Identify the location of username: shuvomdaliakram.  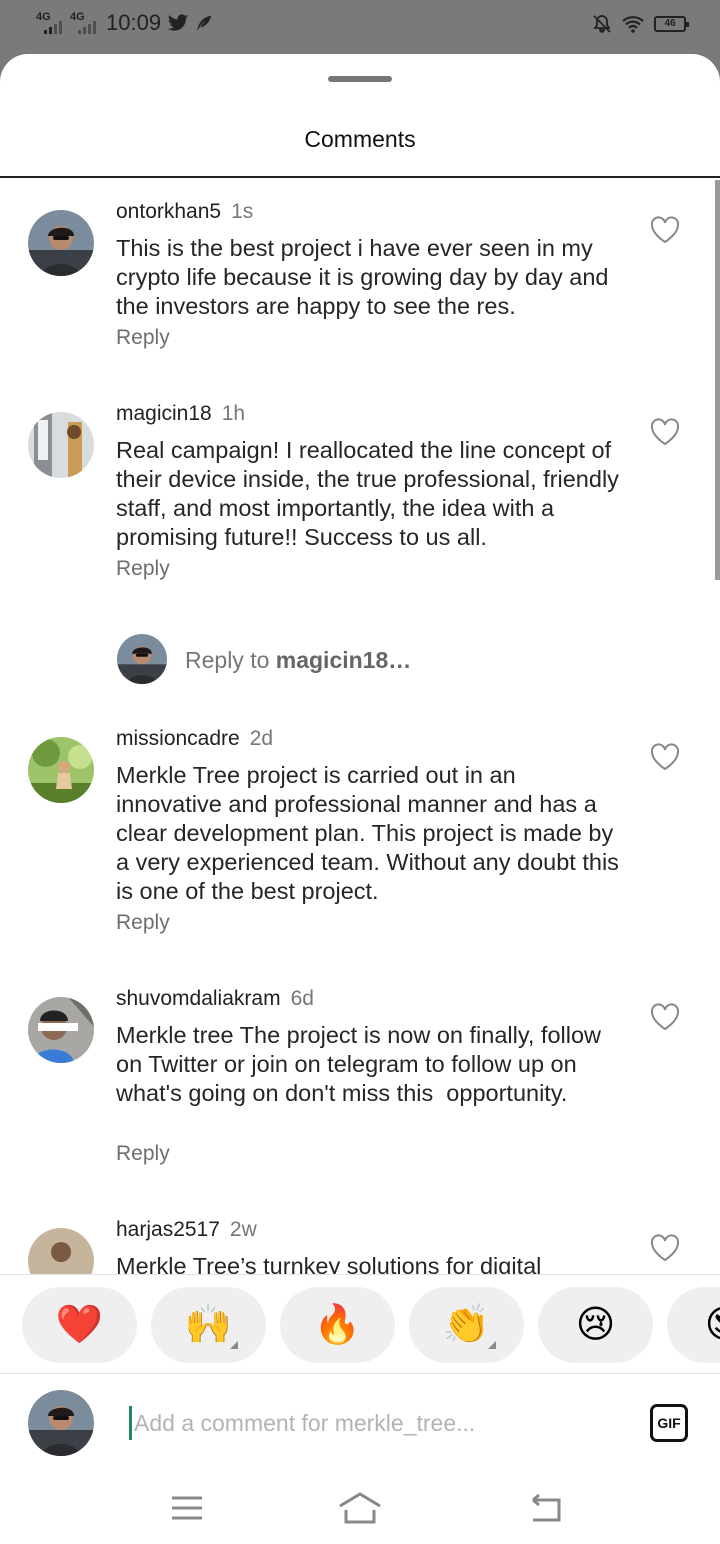
(198, 998).